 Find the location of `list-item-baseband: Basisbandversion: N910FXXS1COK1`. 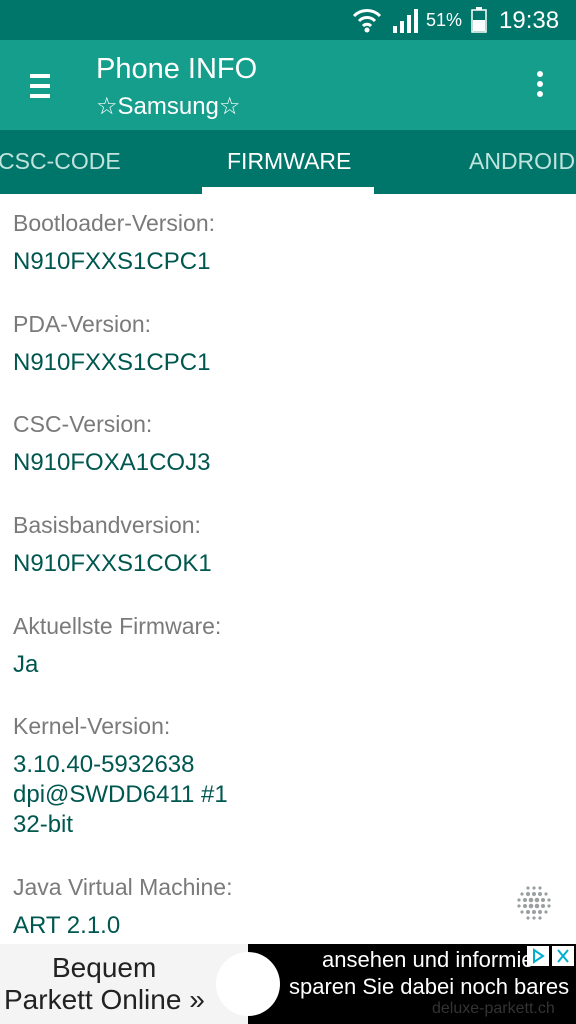

list-item-baseband: Basisbandversion: N910FXXS1COK1 is located at coordinates (112, 545).